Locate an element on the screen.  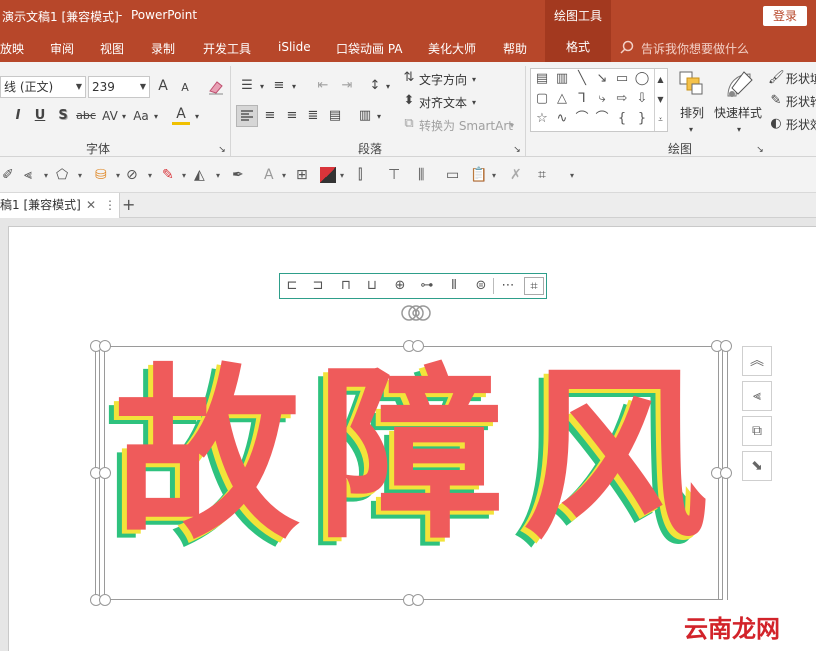
document-tab: 稿1 [兼容模式] ✕ ⋮ is located at coordinates (60, 205).